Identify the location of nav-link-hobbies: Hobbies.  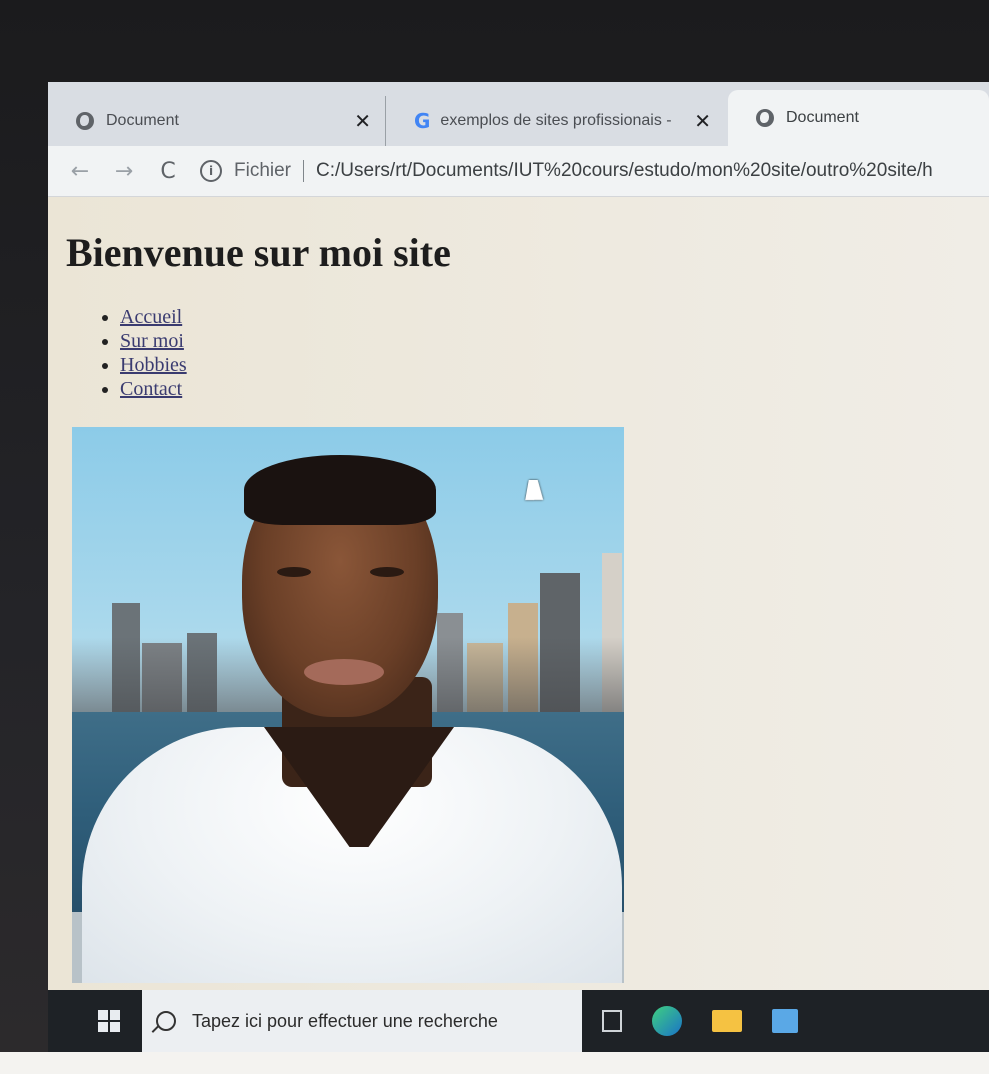
(153, 365).